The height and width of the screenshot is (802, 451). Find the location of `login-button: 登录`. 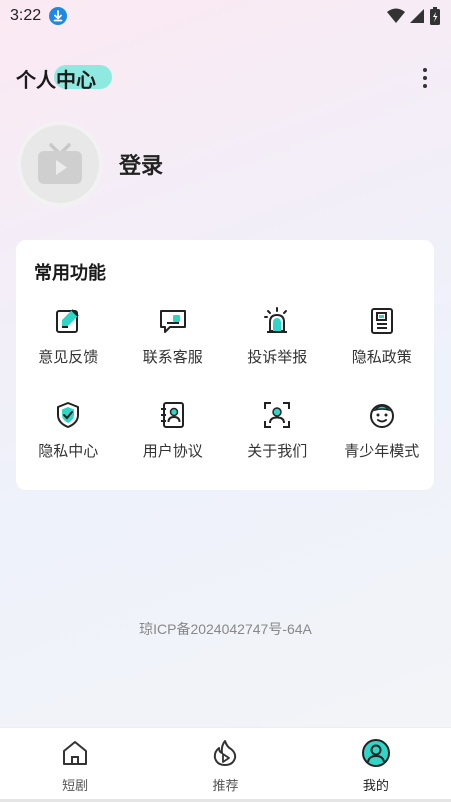

login-button: 登录 is located at coordinates (141, 164).